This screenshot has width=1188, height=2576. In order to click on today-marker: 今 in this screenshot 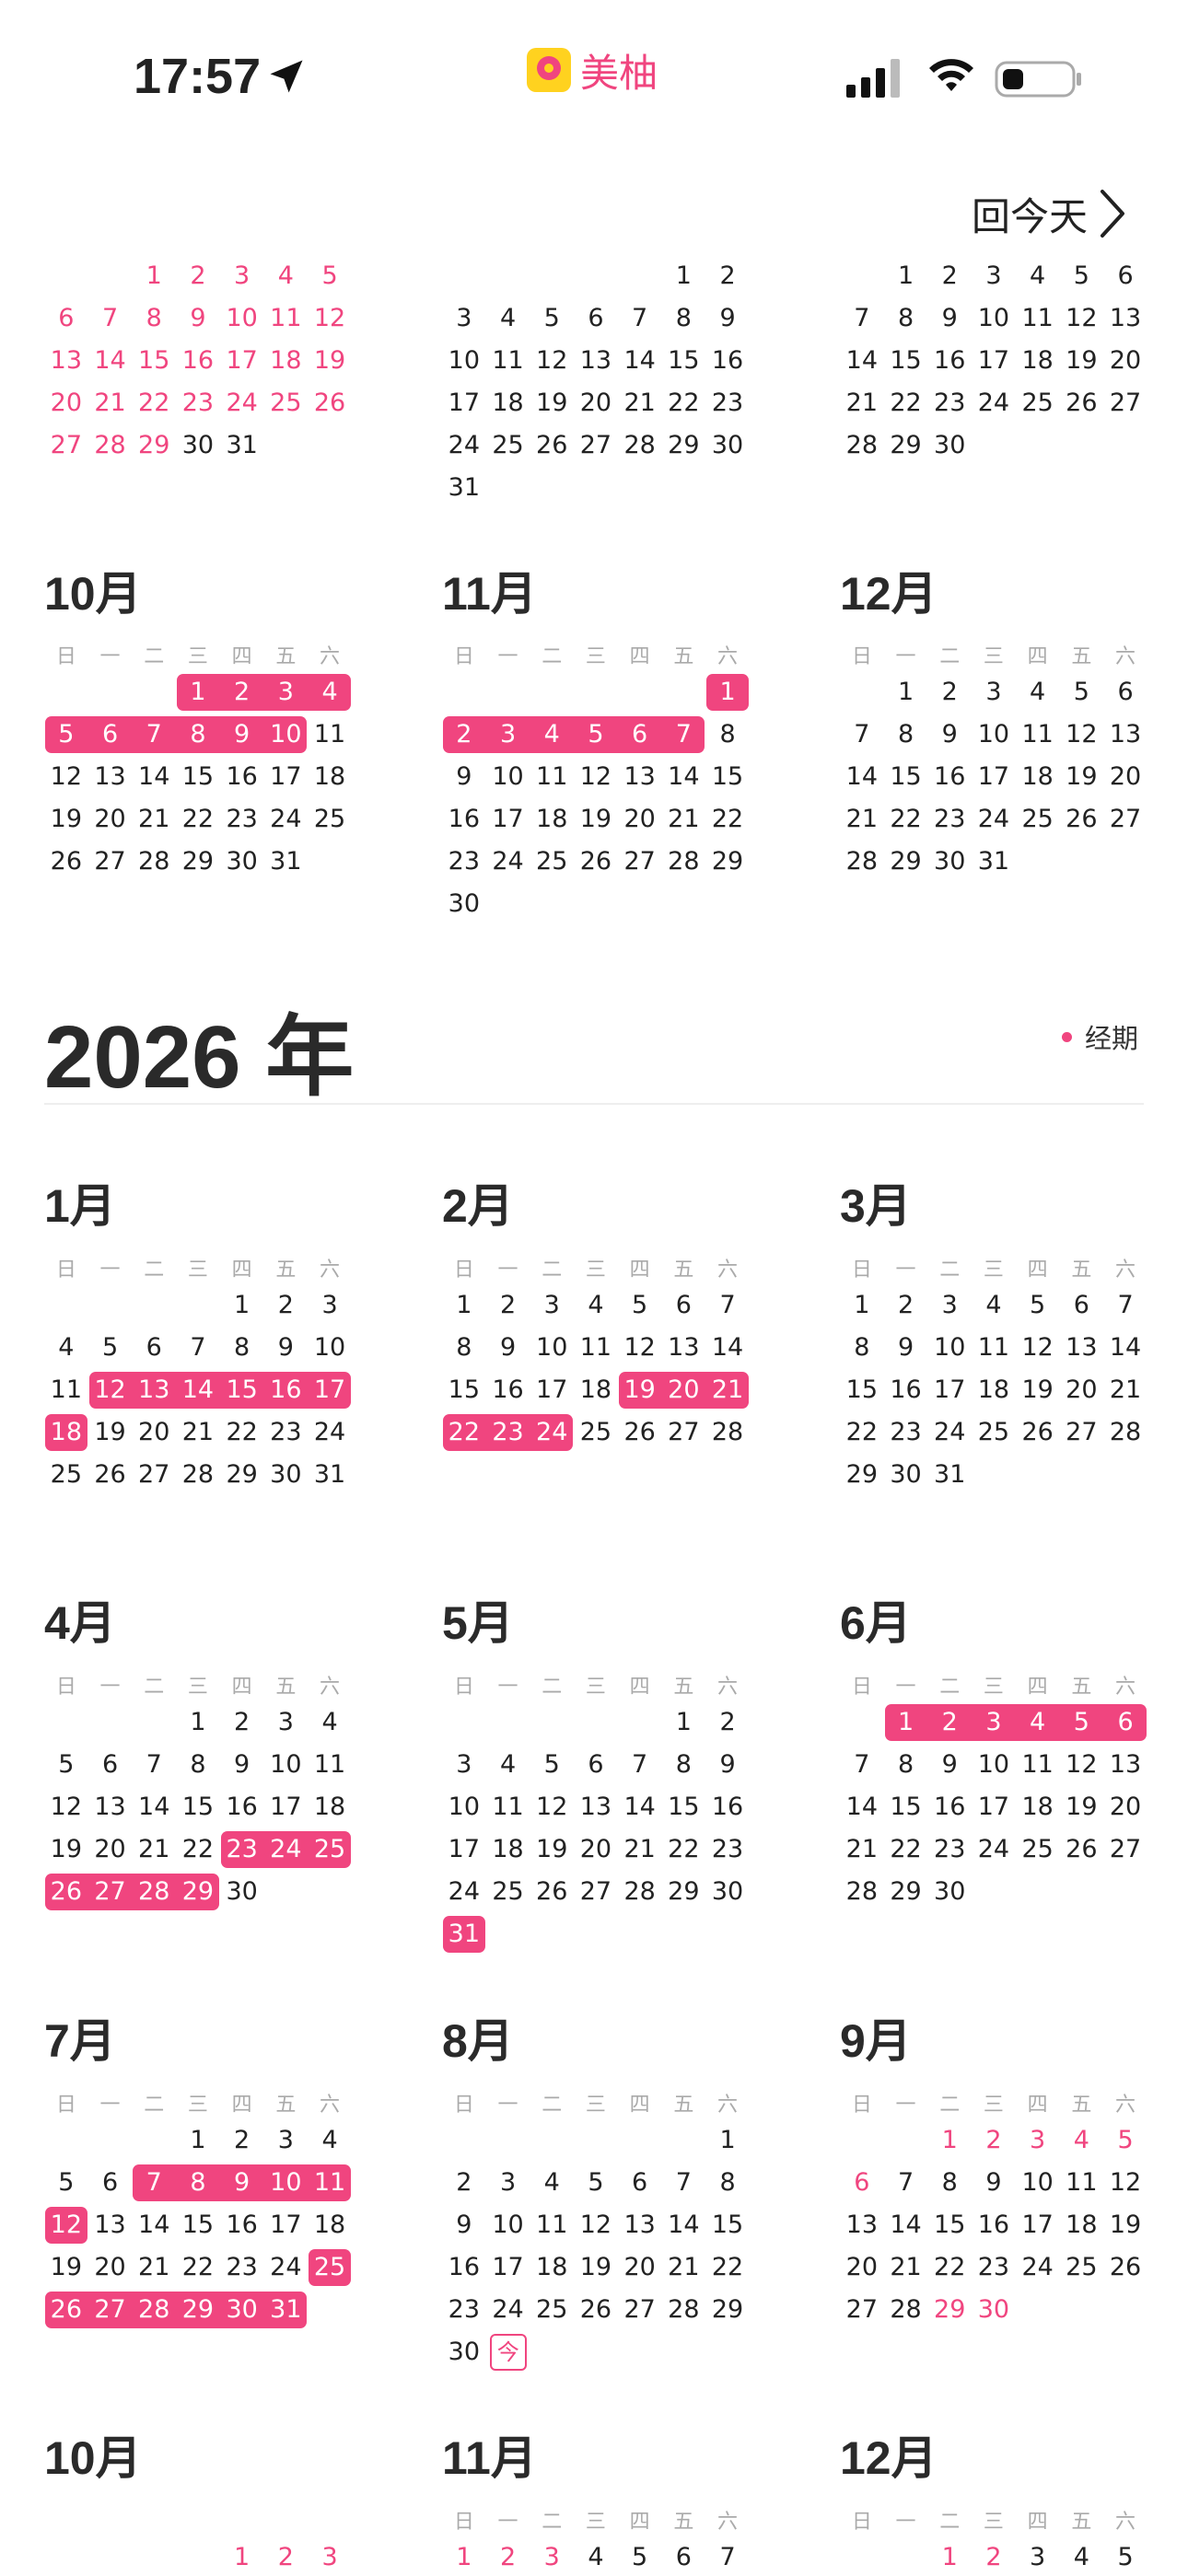, I will do `click(508, 2352)`.